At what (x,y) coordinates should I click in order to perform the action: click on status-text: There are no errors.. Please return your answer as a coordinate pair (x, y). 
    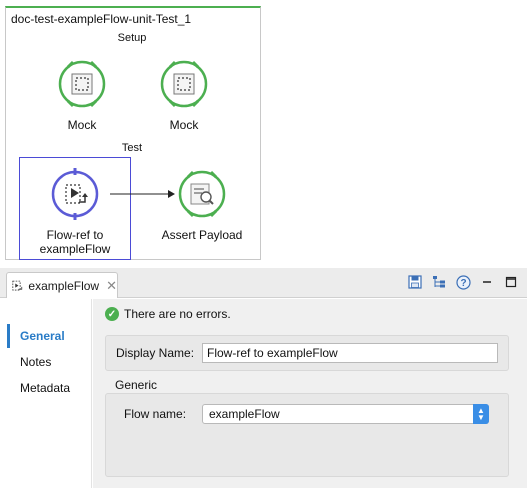
    Looking at the image, I should click on (177, 314).